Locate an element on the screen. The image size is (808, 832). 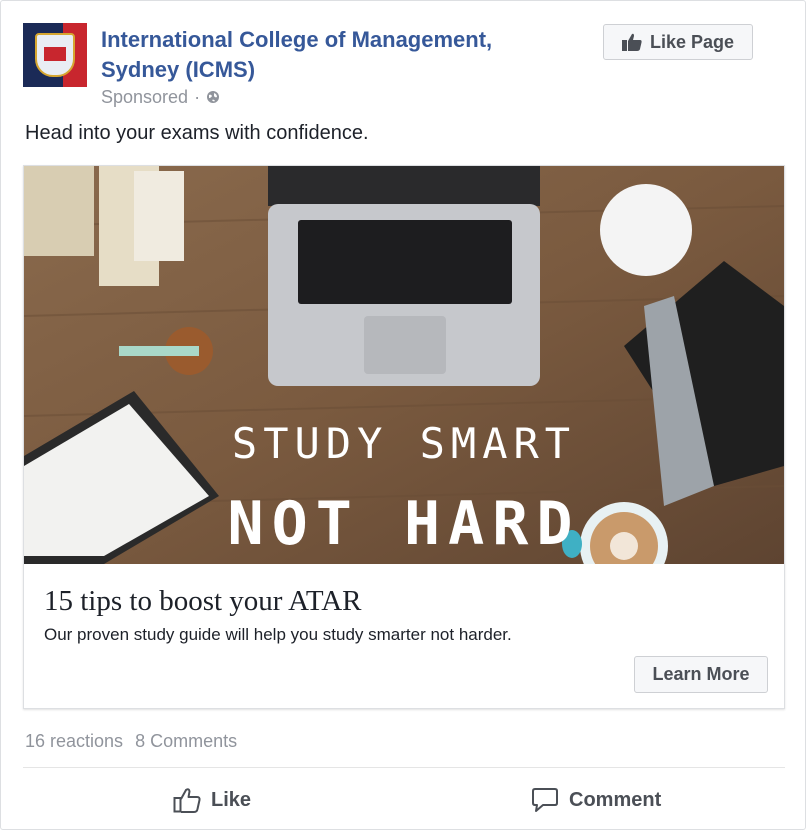
attachment-headline: 15 tips to boost your ATAR is located at coordinates (203, 601).